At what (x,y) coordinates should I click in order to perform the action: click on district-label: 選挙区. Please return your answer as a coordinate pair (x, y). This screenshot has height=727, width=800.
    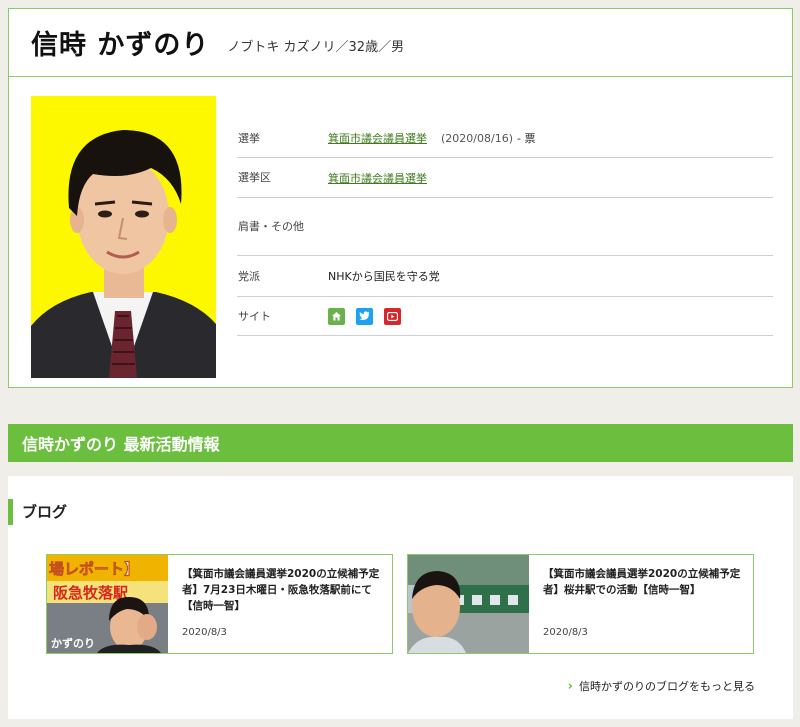
    Looking at the image, I should click on (254, 177).